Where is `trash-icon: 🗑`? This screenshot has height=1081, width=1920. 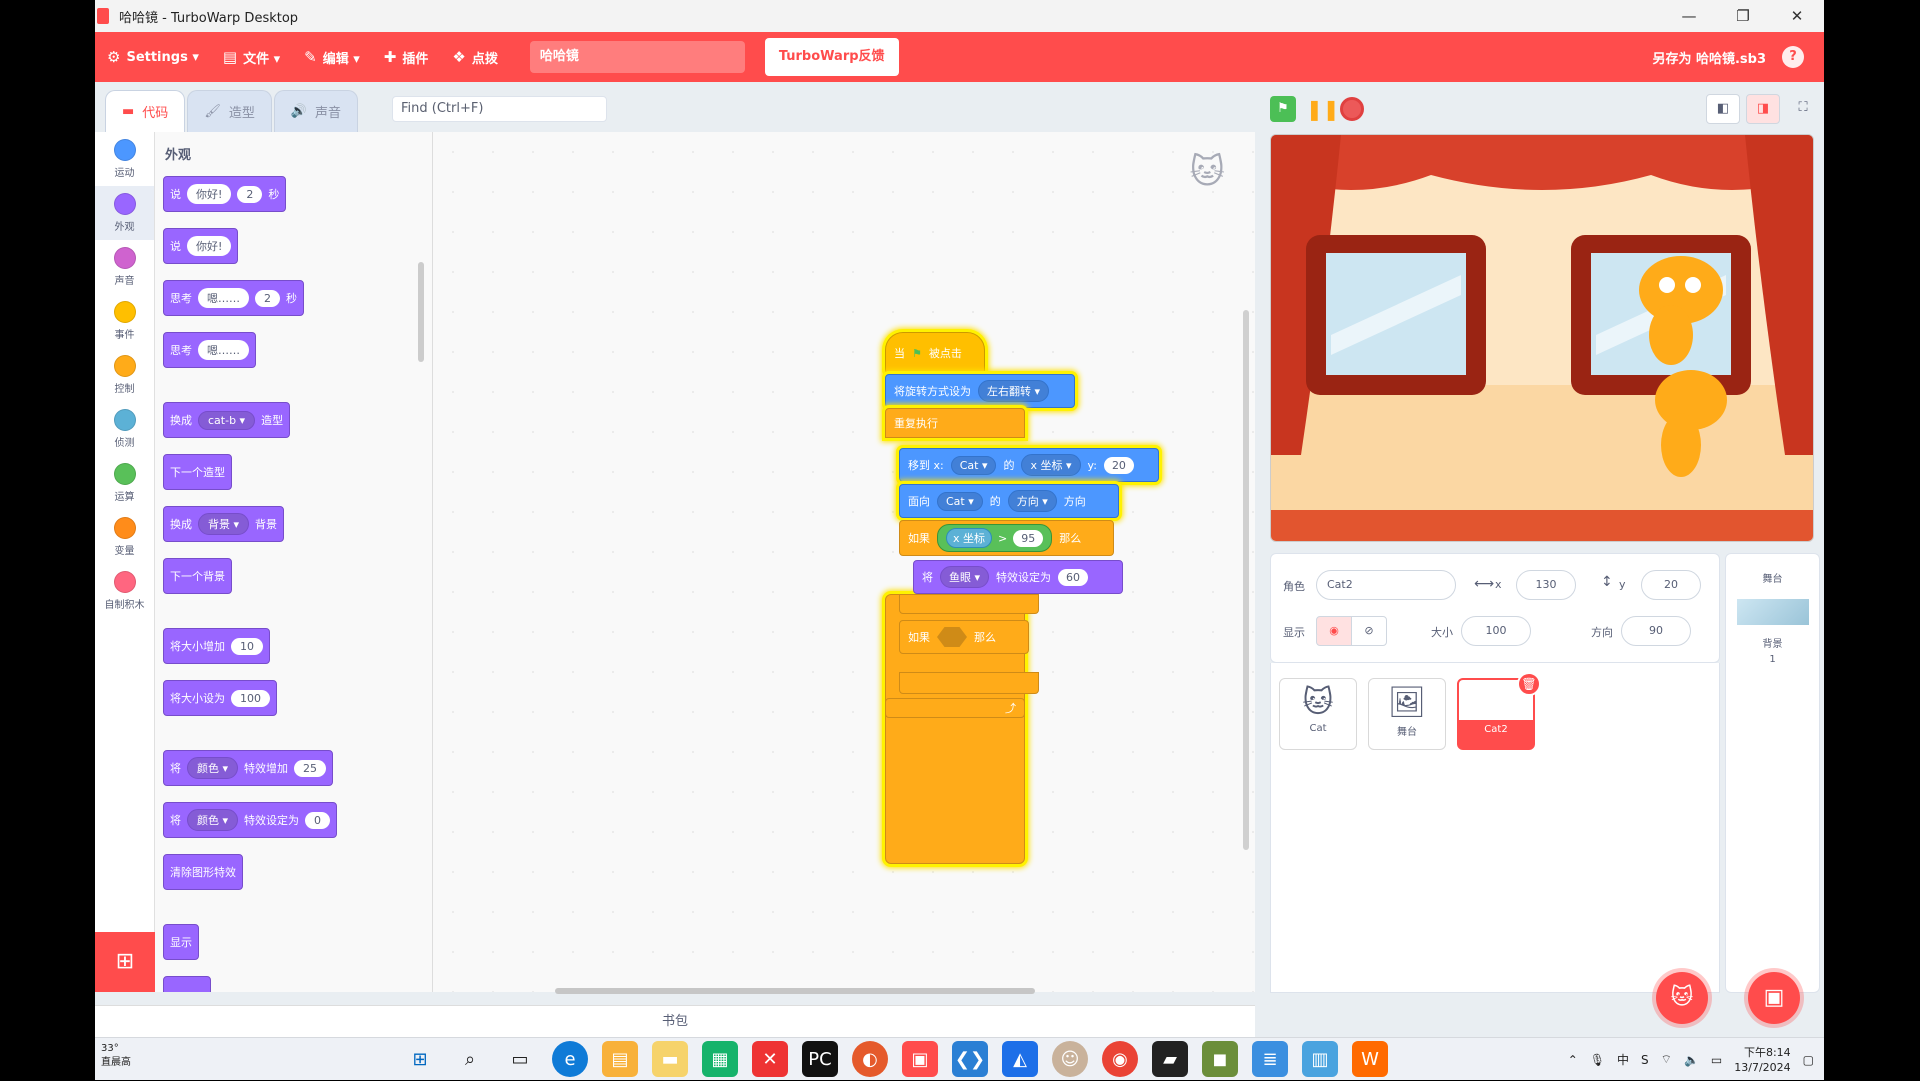
trash-icon: 🗑 is located at coordinates (1529, 684).